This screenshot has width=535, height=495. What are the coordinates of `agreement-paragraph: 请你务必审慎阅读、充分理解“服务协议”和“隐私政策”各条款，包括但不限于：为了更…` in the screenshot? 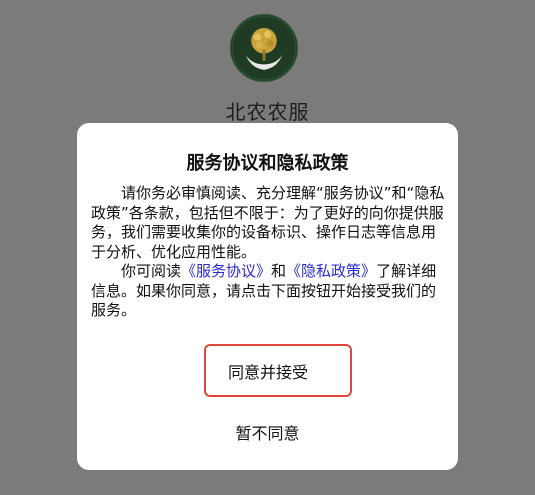 It's located at (268, 222).